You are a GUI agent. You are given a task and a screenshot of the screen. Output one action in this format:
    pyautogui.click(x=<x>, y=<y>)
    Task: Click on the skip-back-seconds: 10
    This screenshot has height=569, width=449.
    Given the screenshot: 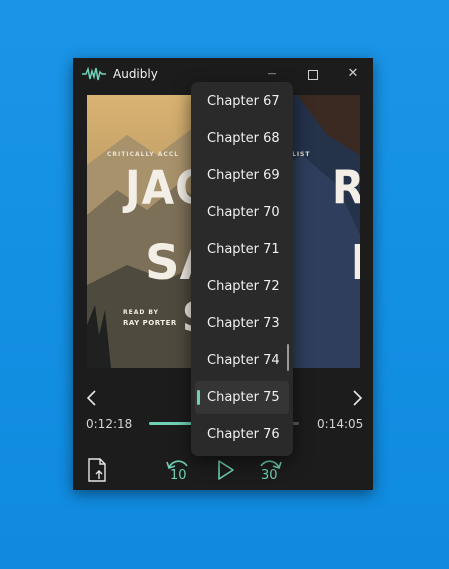 What is the action you would take?
    pyautogui.click(x=178, y=475)
    